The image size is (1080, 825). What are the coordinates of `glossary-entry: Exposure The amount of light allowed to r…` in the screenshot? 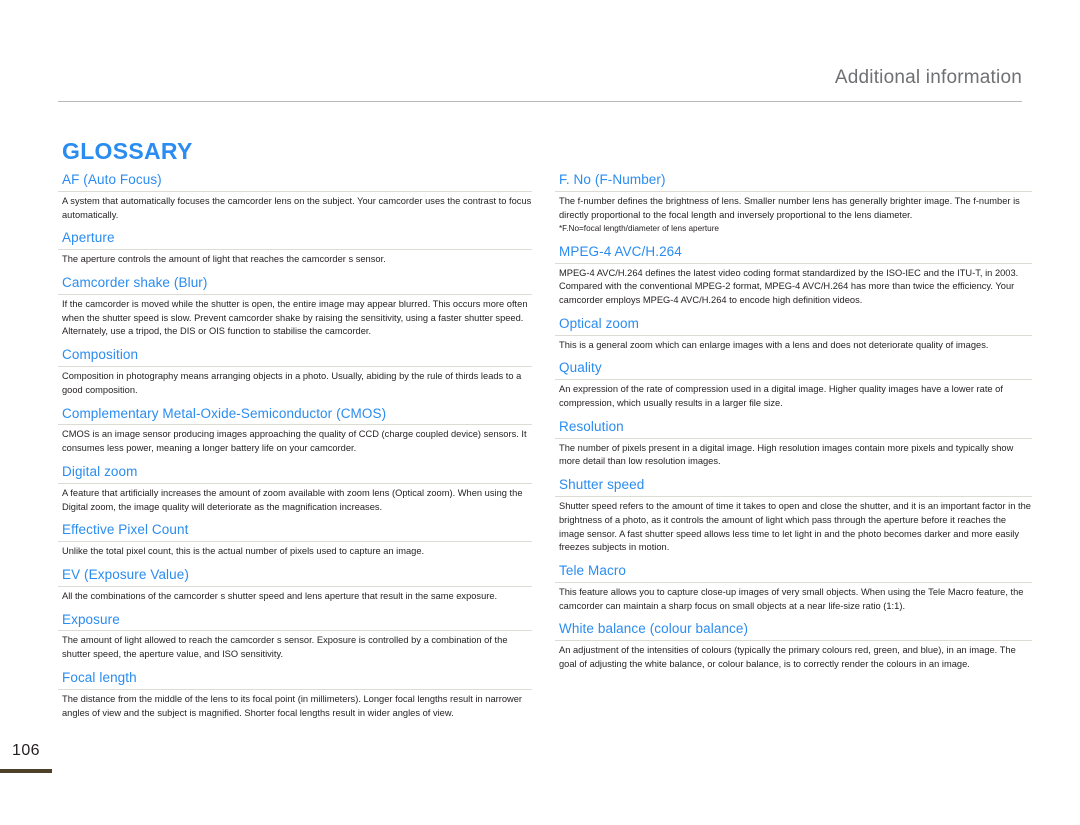 It's located at (295, 637).